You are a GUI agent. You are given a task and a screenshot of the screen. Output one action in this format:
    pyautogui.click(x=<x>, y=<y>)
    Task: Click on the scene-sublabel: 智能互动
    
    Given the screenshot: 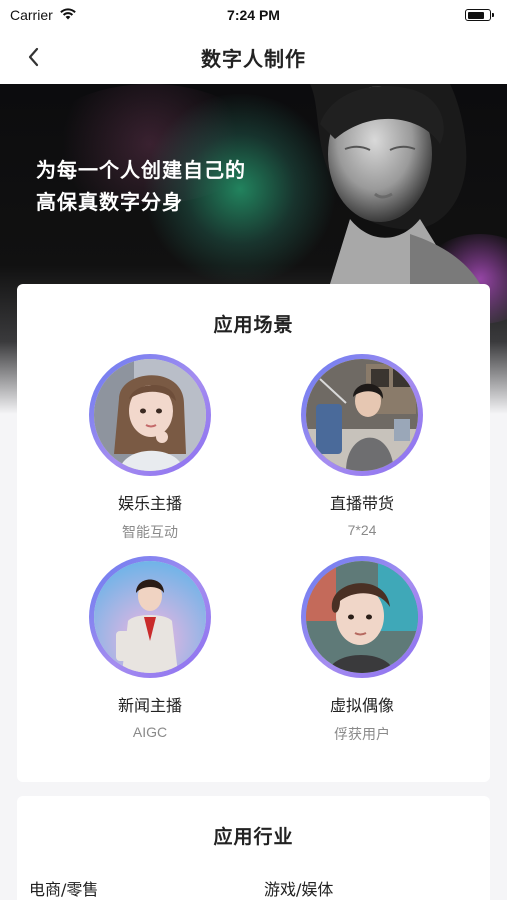 What is the action you would take?
    pyautogui.click(x=150, y=532)
    